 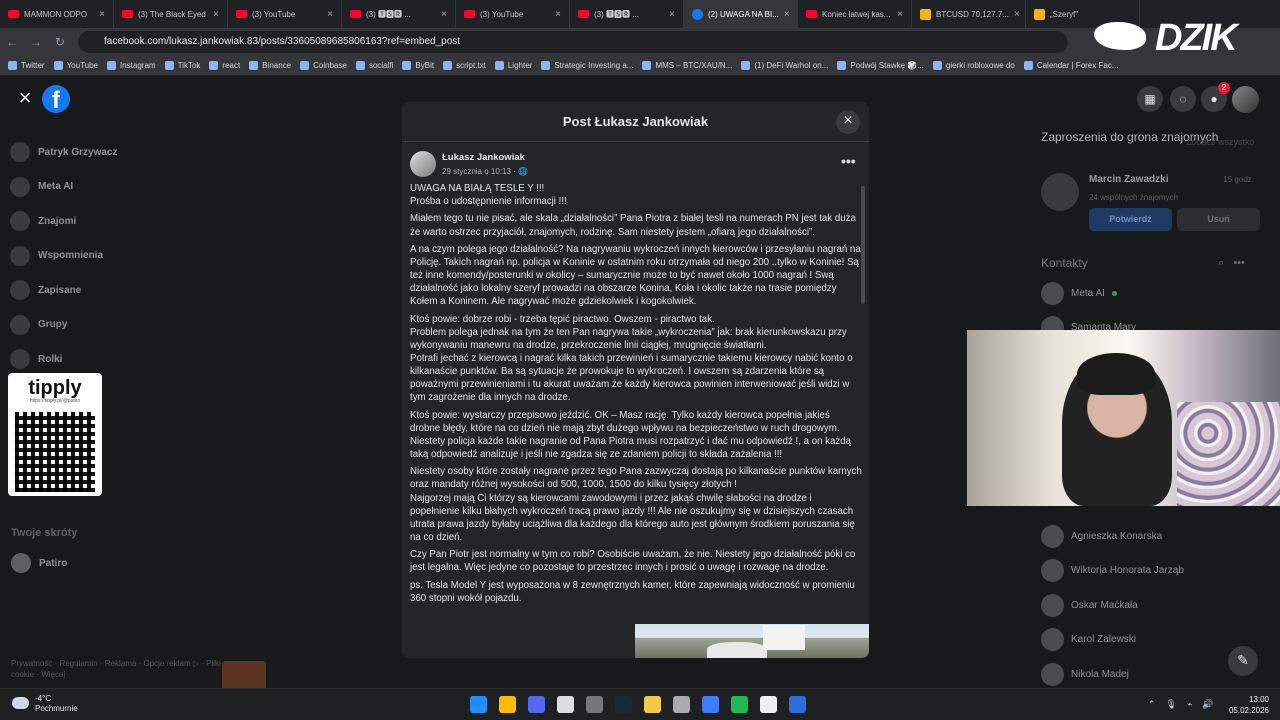 I want to click on video-editor-icon, so click(x=565, y=704).